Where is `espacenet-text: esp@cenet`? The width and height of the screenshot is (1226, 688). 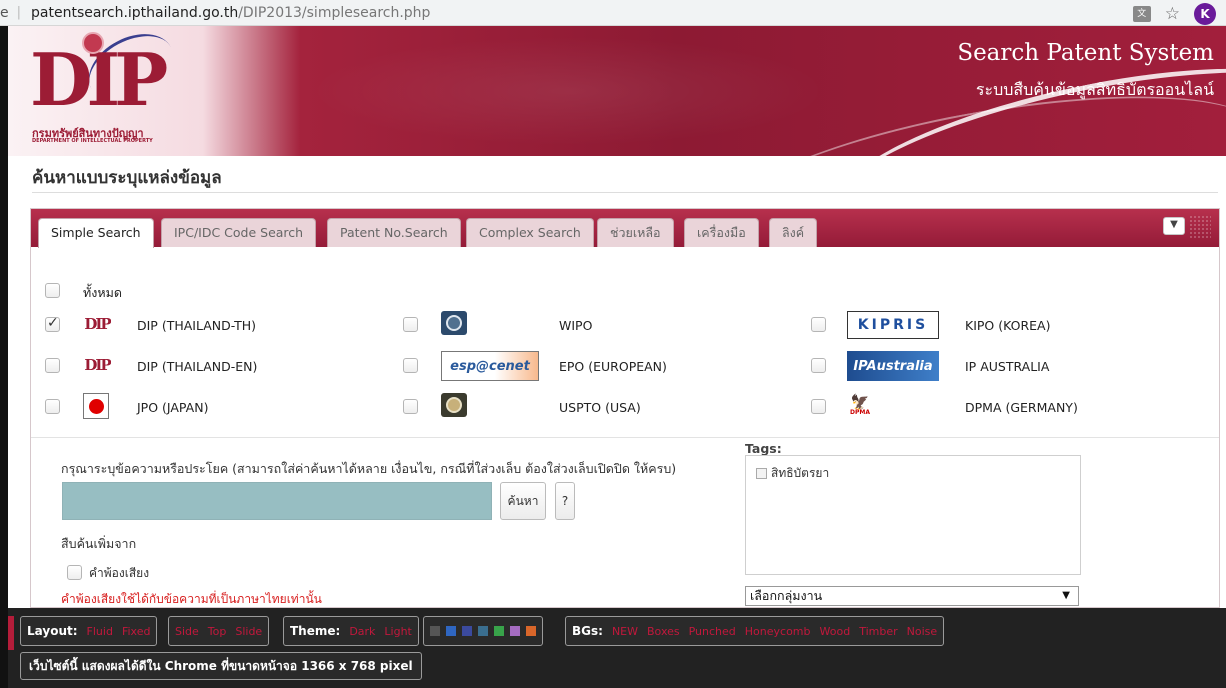
espacenet-text: esp@cenet is located at coordinates (490, 366).